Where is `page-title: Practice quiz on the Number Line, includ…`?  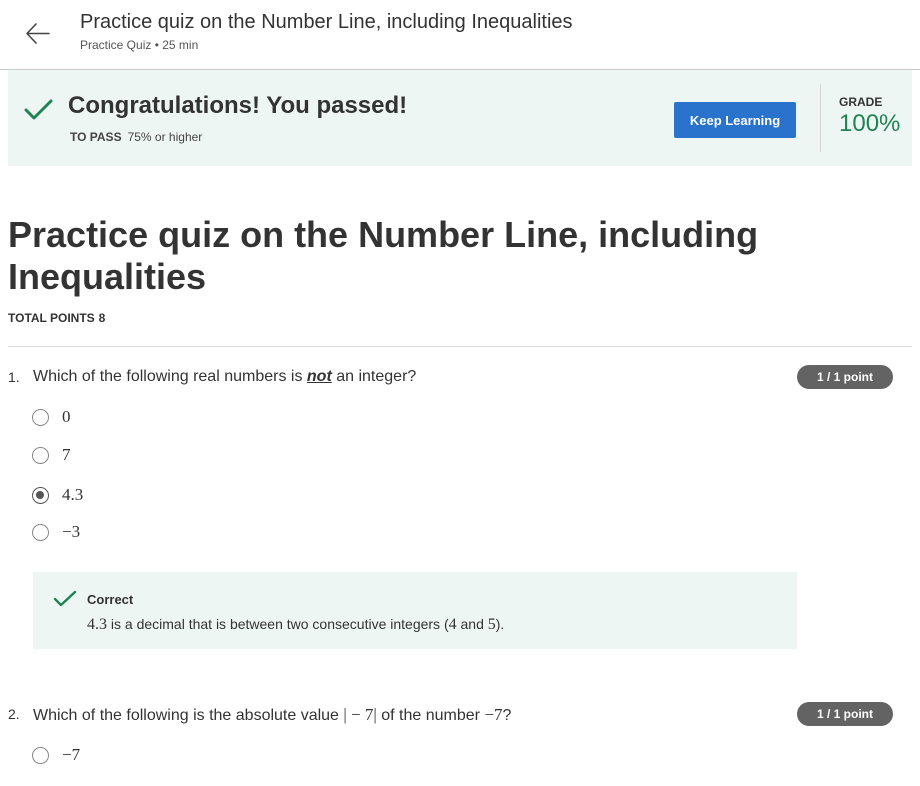
page-title: Practice quiz on the Number Line, includ… is located at coordinates (383, 255).